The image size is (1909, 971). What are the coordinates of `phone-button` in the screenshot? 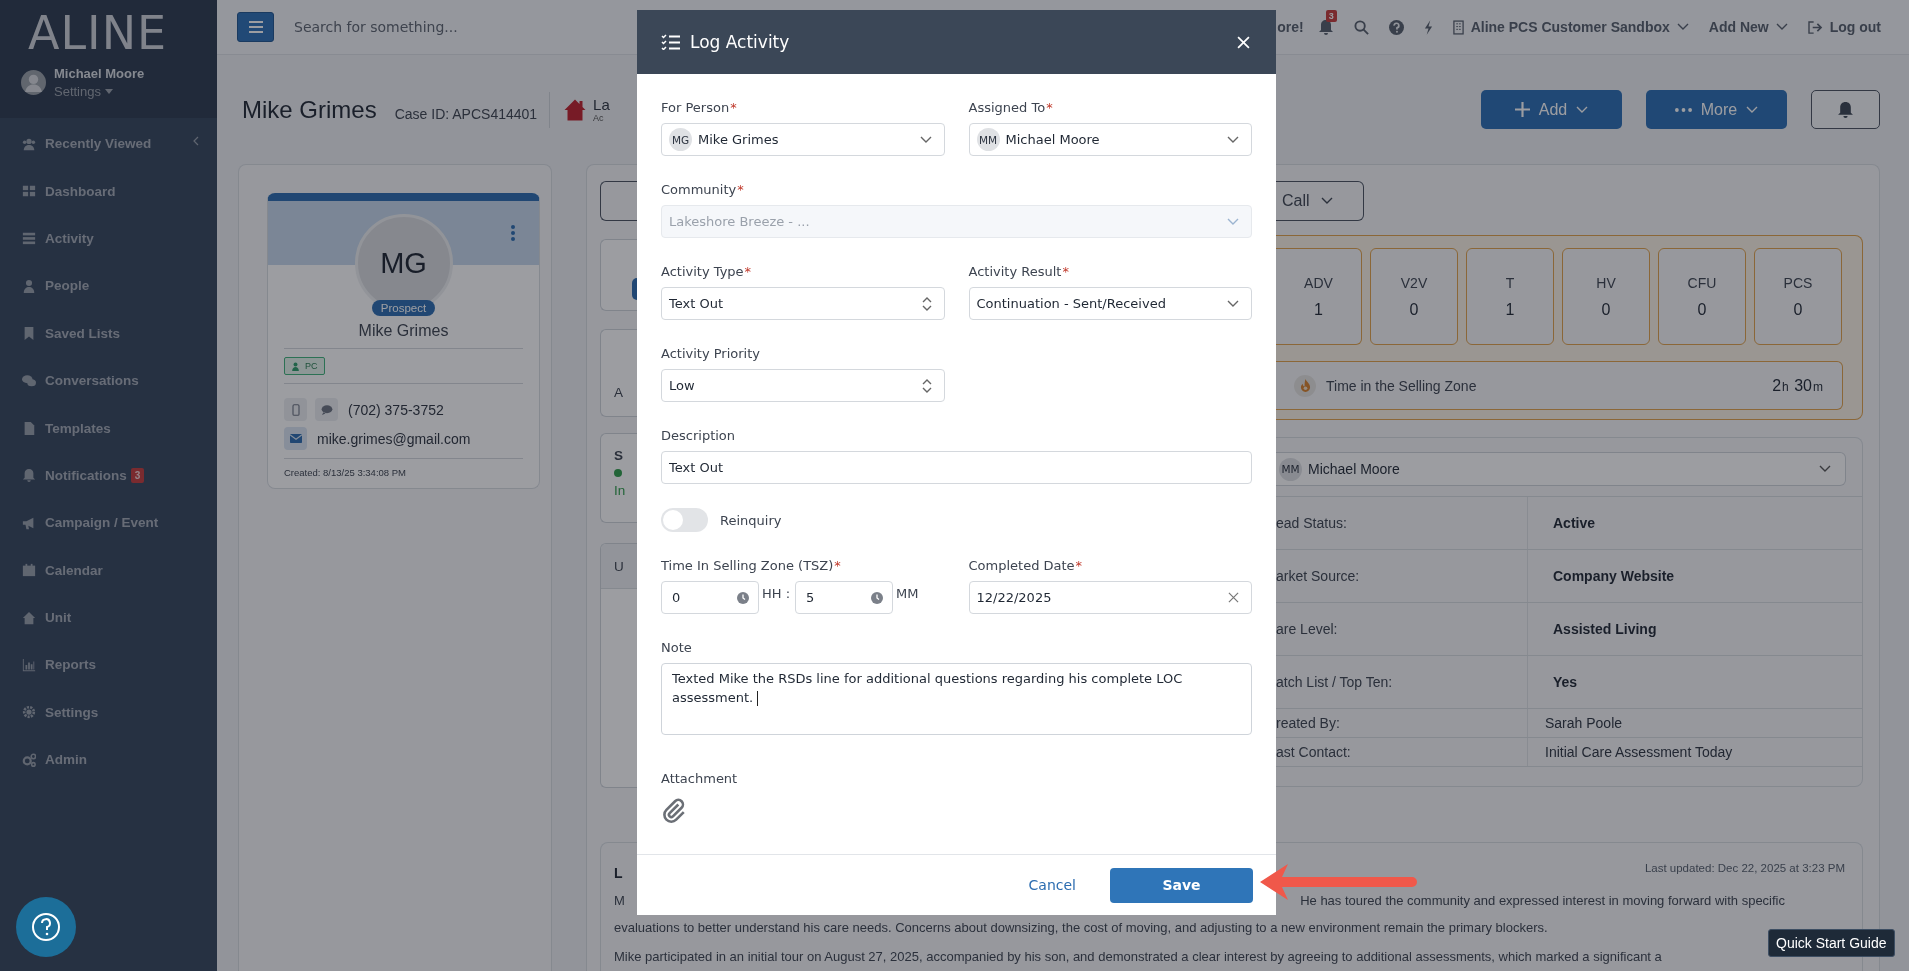 It's located at (295, 409).